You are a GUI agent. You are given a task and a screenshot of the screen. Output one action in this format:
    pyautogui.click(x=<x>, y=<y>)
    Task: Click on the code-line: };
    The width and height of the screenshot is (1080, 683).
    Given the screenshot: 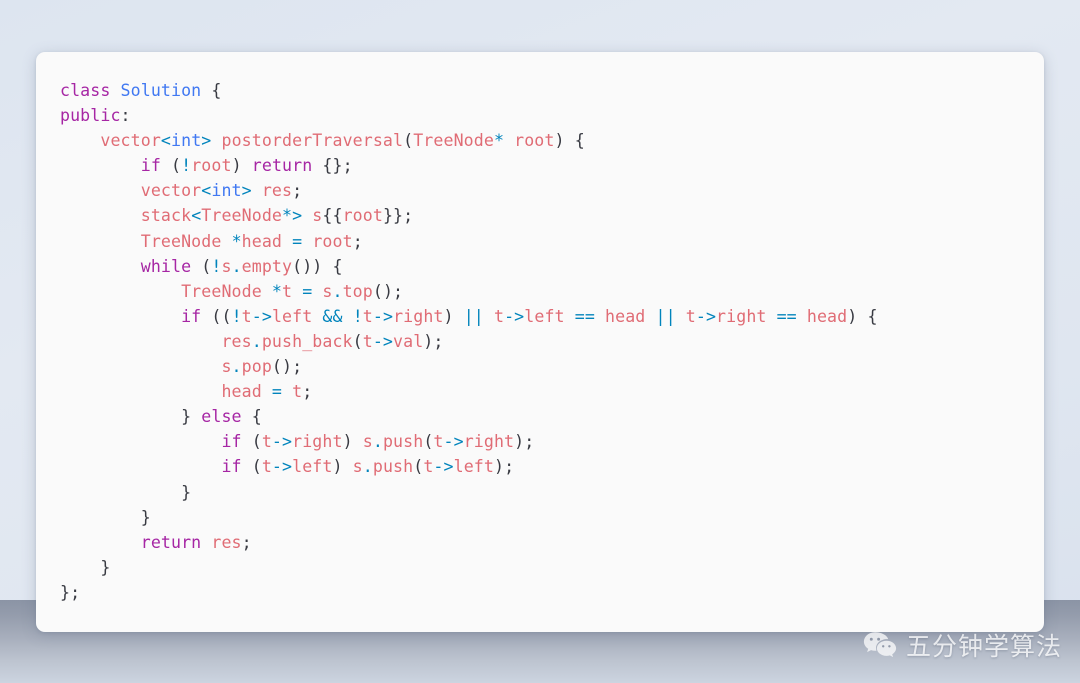 What is the action you would take?
    pyautogui.click(x=70, y=592)
    